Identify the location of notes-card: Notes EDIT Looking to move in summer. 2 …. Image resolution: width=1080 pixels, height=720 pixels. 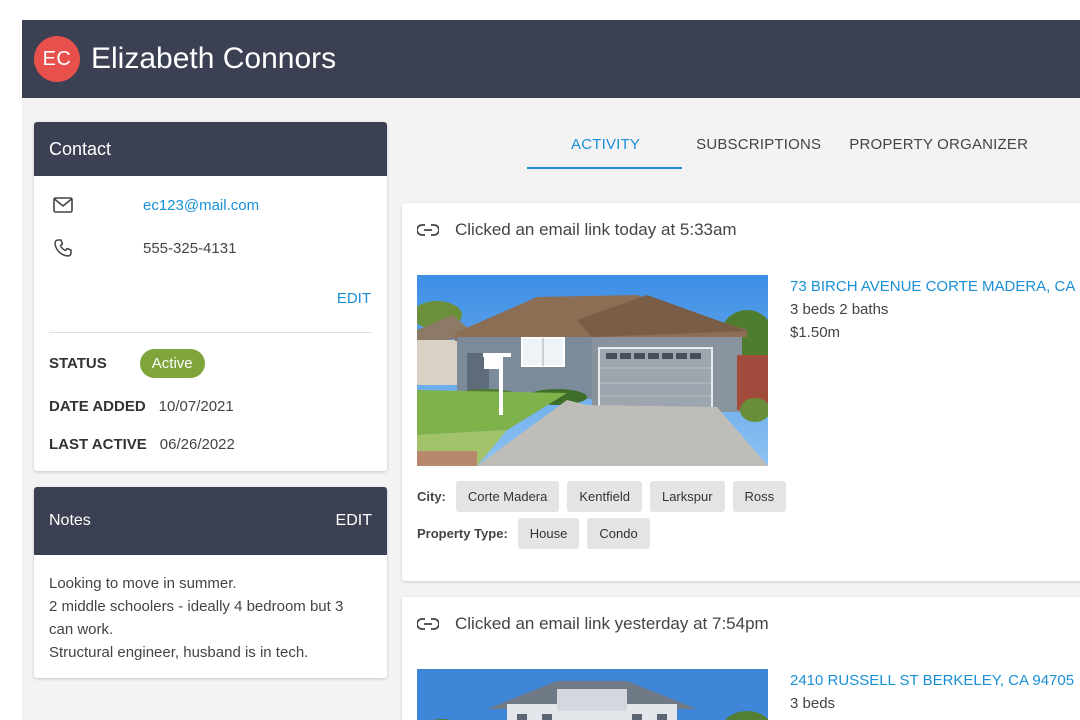
(210, 582).